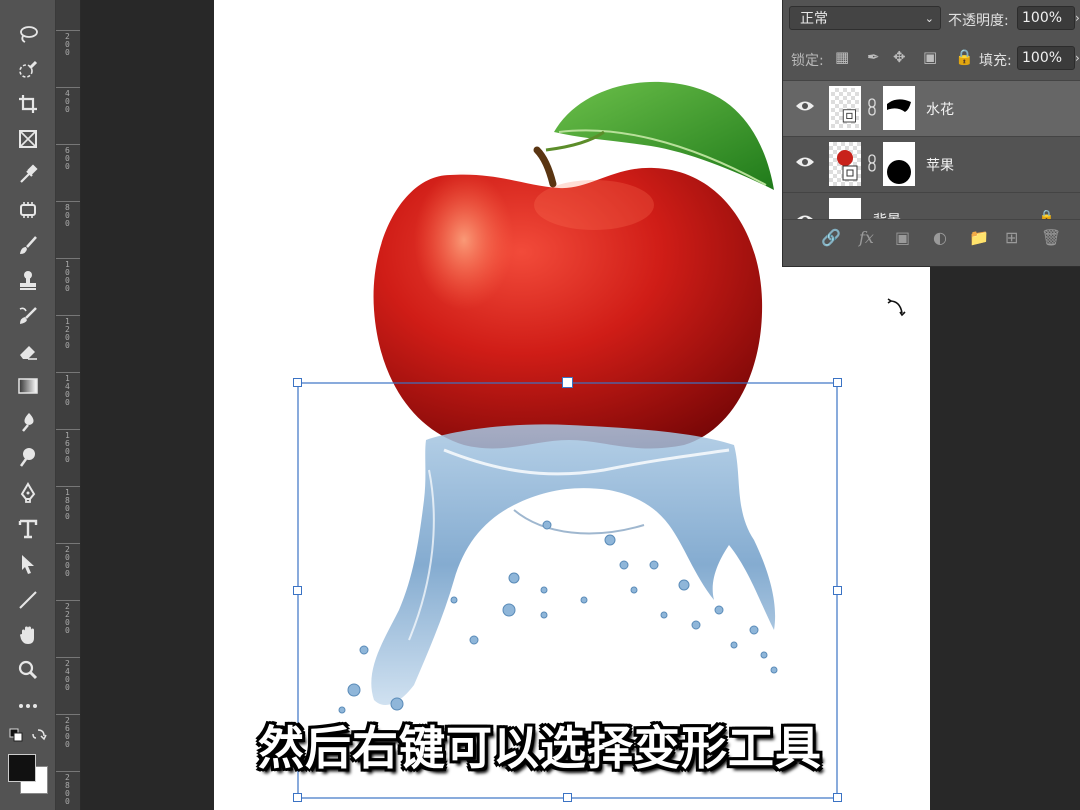 This screenshot has width=1080, height=810. Describe the element at coordinates (28, 210) in the screenshot. I see `patch-icon` at that location.